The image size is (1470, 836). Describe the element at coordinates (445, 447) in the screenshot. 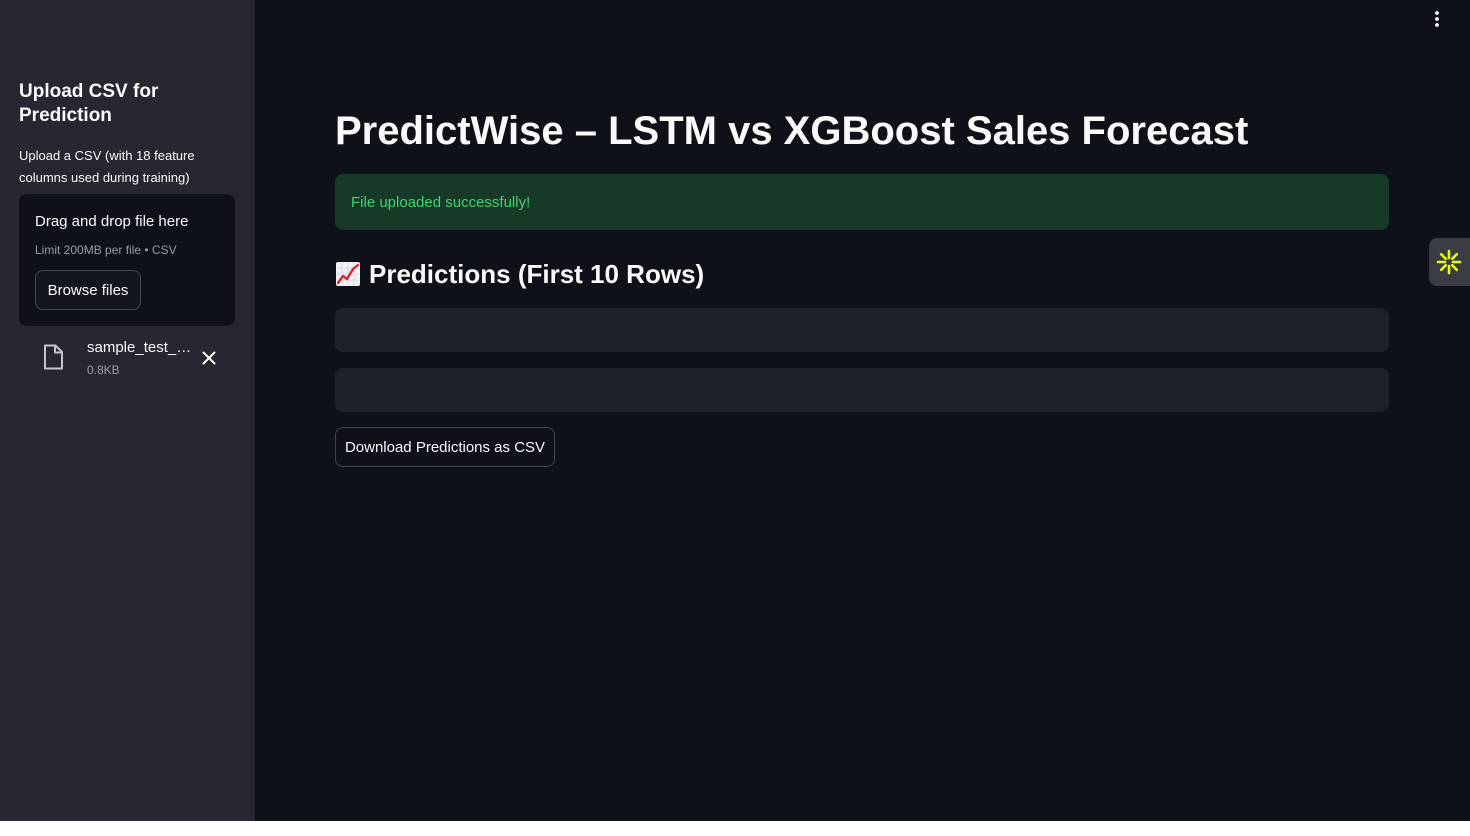

I see `download-csv-button: Download Predictions as CSV` at that location.